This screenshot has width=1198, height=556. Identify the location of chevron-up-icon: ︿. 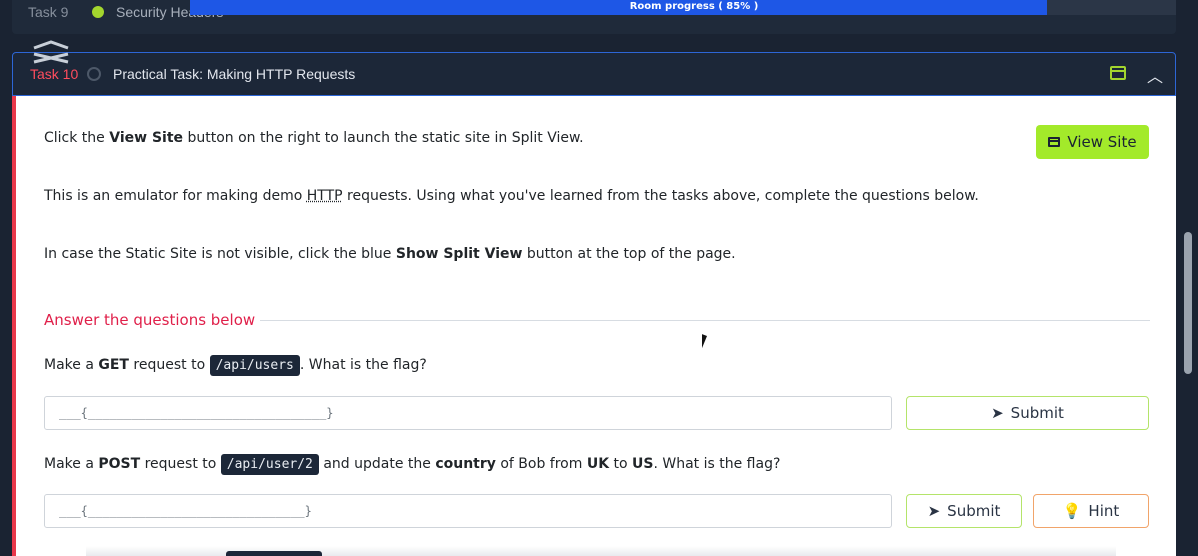
(1155, 75).